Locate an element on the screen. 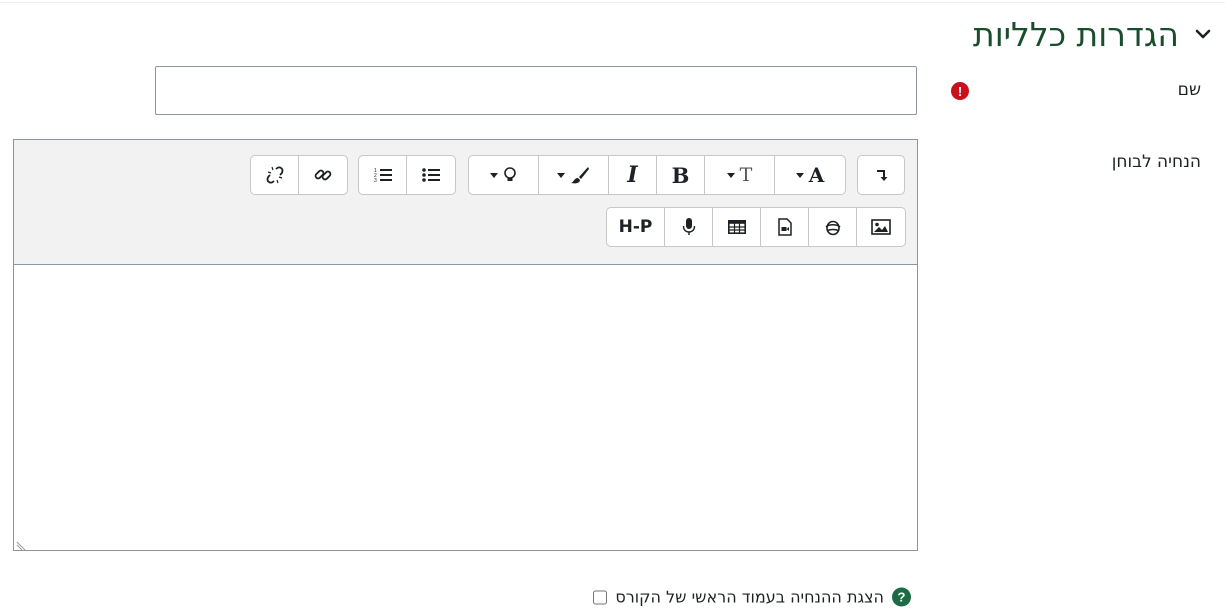 This screenshot has width=1225, height=613. brush-icon is located at coordinates (574, 175).